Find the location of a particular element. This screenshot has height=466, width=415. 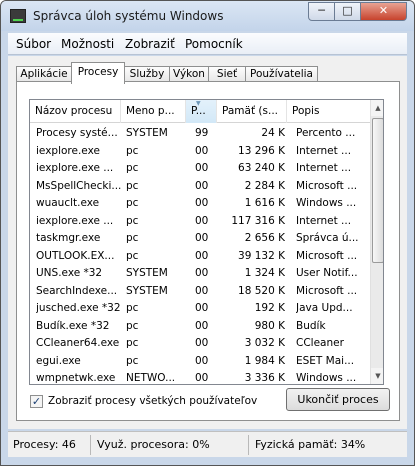

memory-cell: 192 K is located at coordinates (269, 308).